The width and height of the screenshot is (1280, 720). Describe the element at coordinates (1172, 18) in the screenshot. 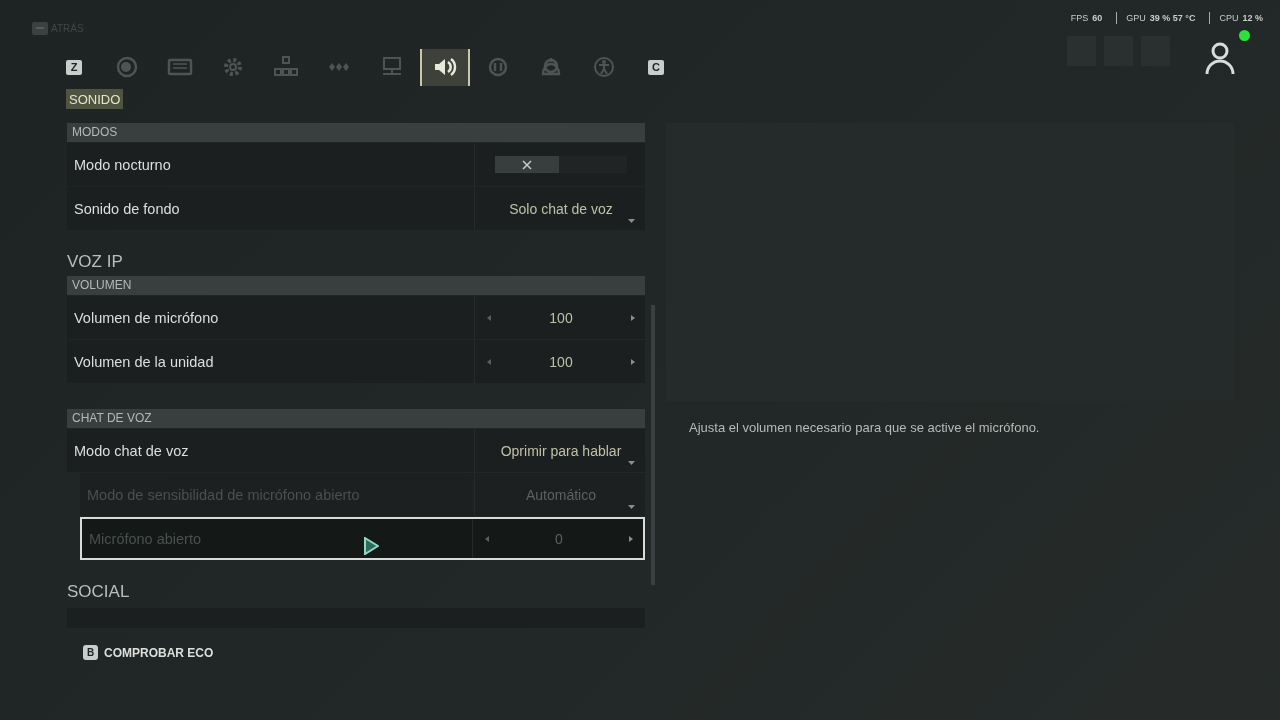

I see `perf-value: 39 % 57 °C` at that location.